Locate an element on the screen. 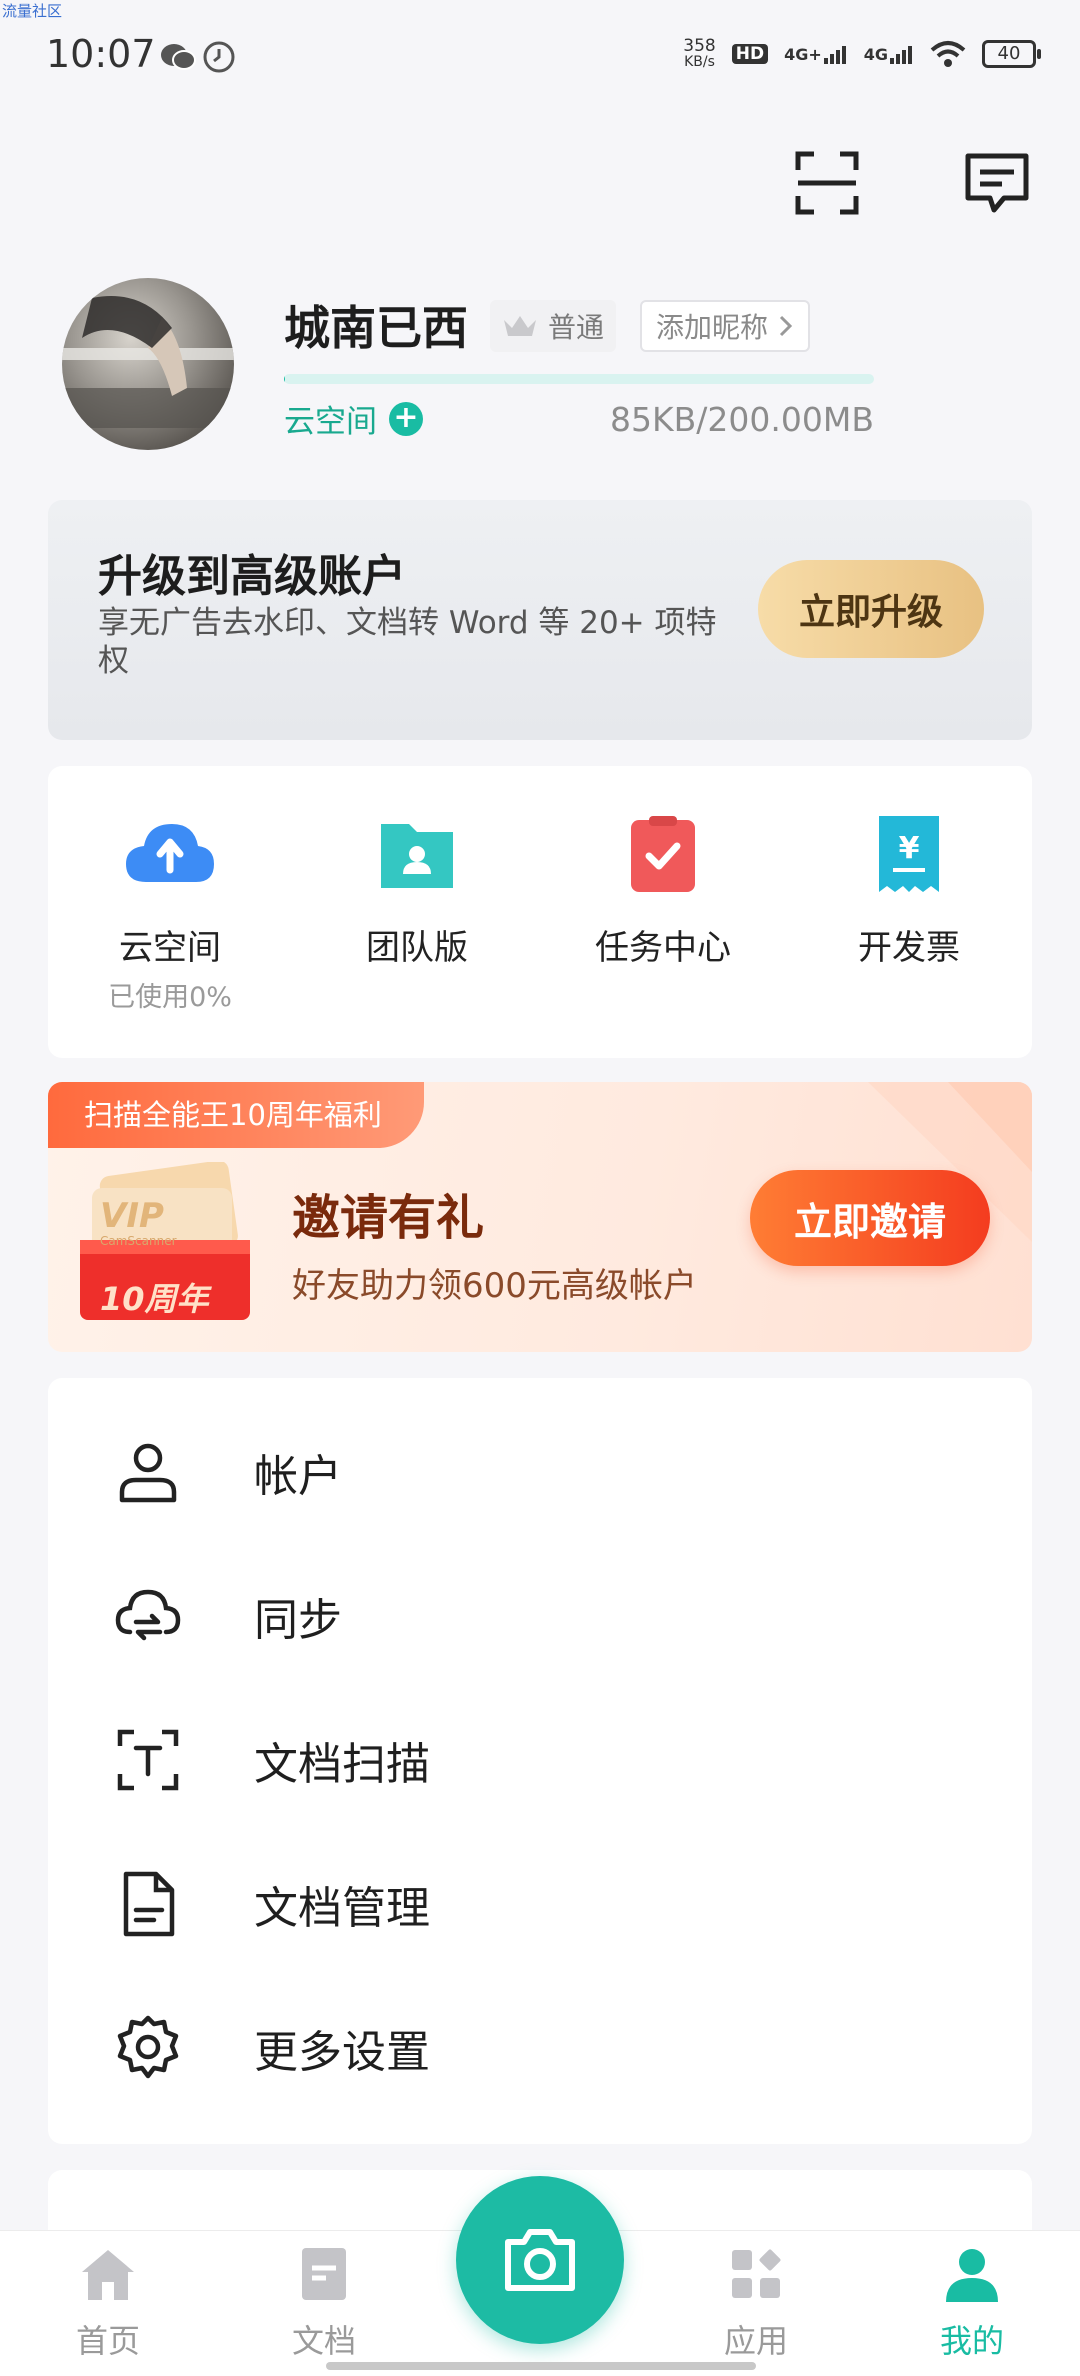 Image resolution: width=1080 pixels, height=2376 pixels. upgrade-title: 升级到高级账户 is located at coordinates (252, 576).